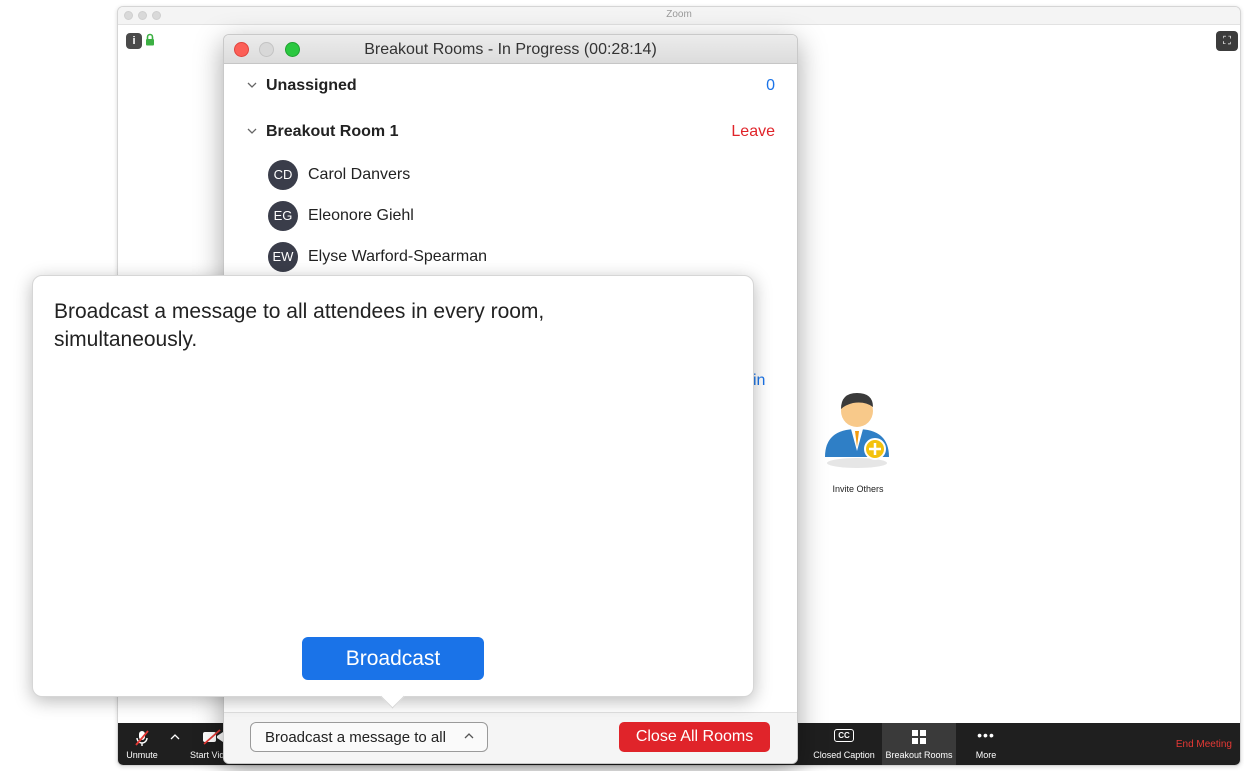 The image size is (1244, 771). What do you see at coordinates (283, 175) in the screenshot?
I see `avatar: CD` at bounding box center [283, 175].